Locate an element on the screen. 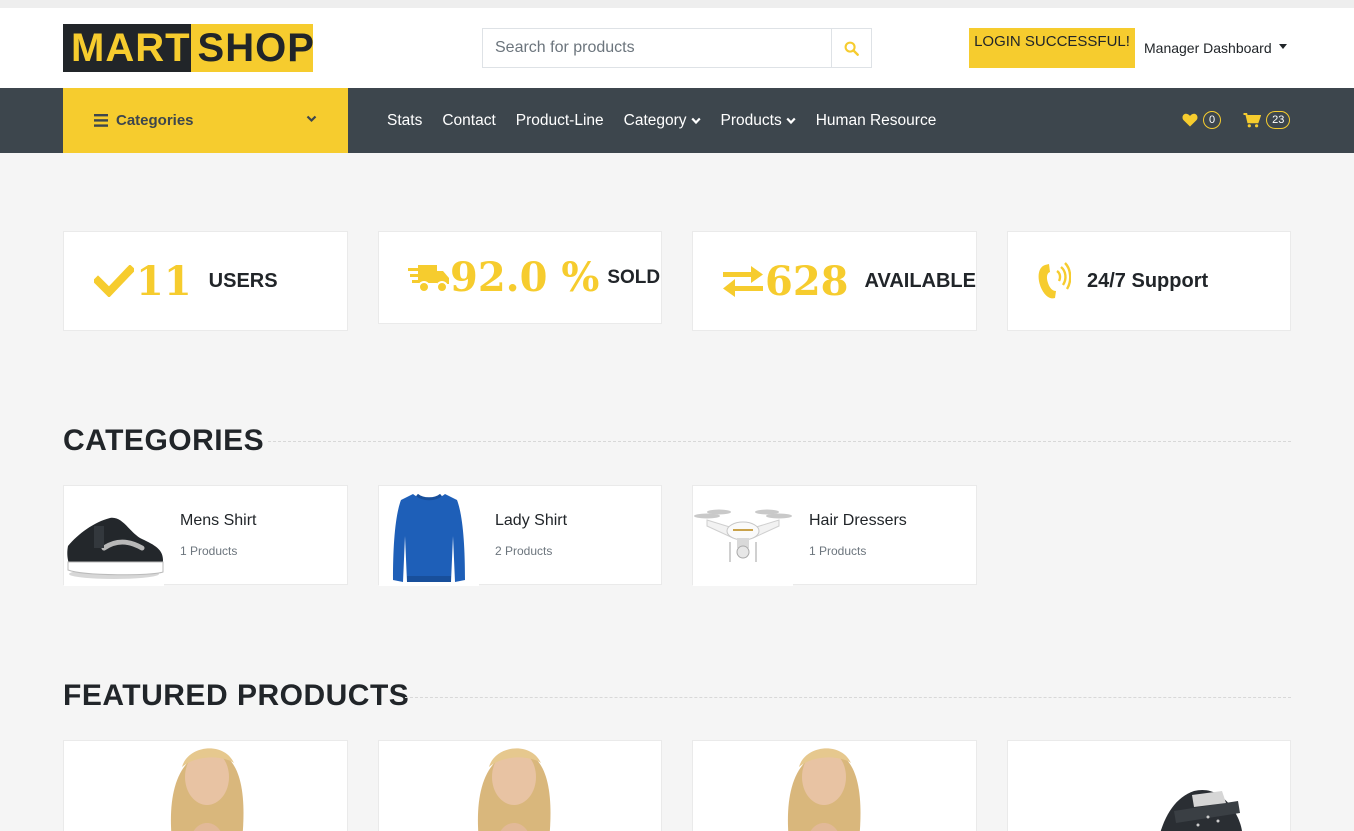 This screenshot has height=831, width=1354. bars-icon is located at coordinates (101, 120).